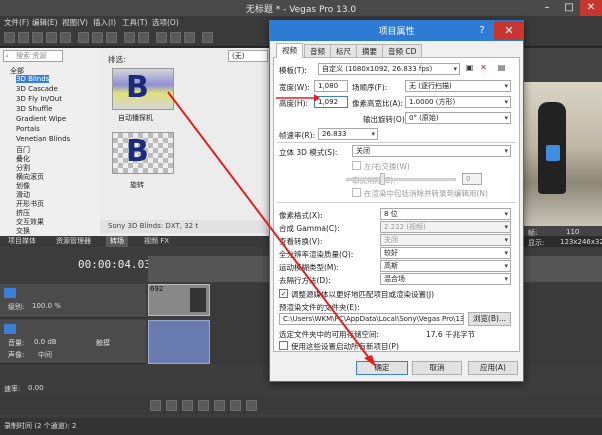  I want to click on menu-options: 选项(O), so click(165, 22).